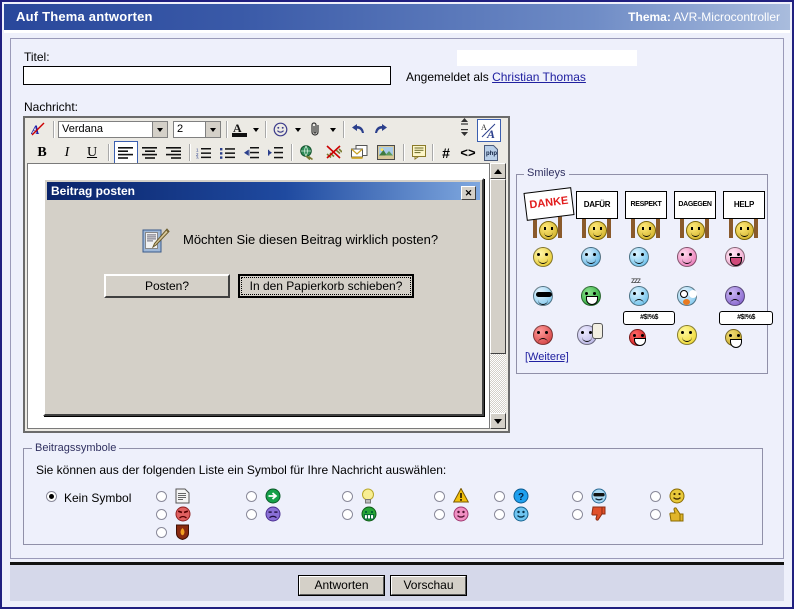  What do you see at coordinates (252, 152) in the screenshot?
I see `outdent-icon` at bounding box center [252, 152].